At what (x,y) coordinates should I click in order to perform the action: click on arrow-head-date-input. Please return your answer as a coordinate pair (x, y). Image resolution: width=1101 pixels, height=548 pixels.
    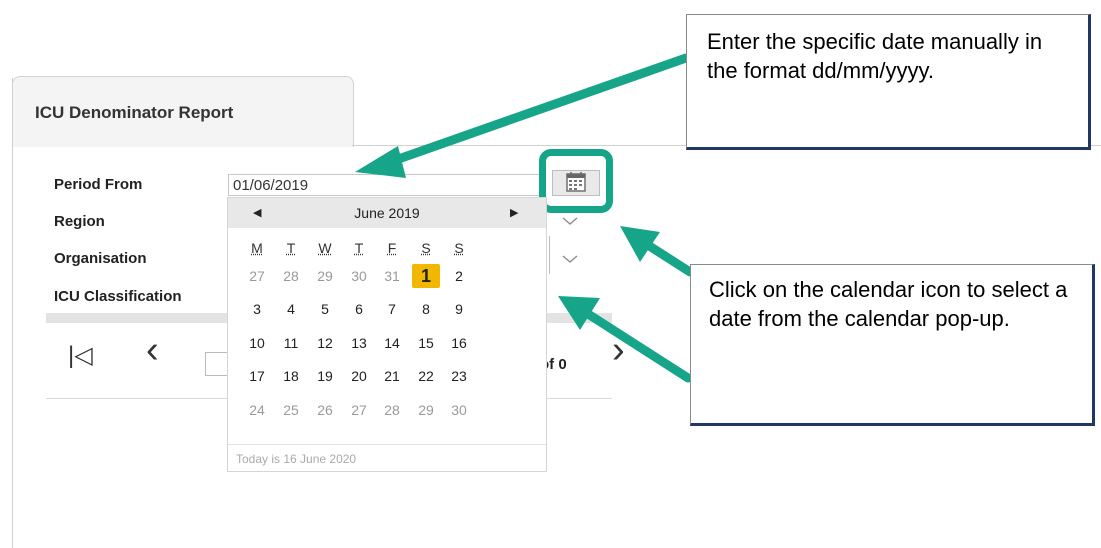
    Looking at the image, I should click on (380, 162).